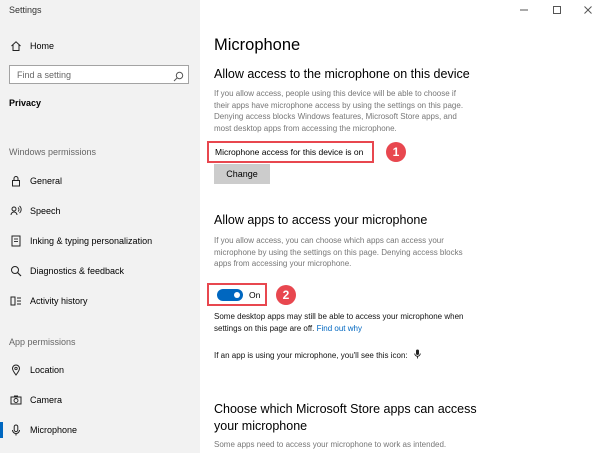 The image size is (600, 453). What do you see at coordinates (53, 152) in the screenshot?
I see `windows-permissions-label: Windows permissions` at bounding box center [53, 152].